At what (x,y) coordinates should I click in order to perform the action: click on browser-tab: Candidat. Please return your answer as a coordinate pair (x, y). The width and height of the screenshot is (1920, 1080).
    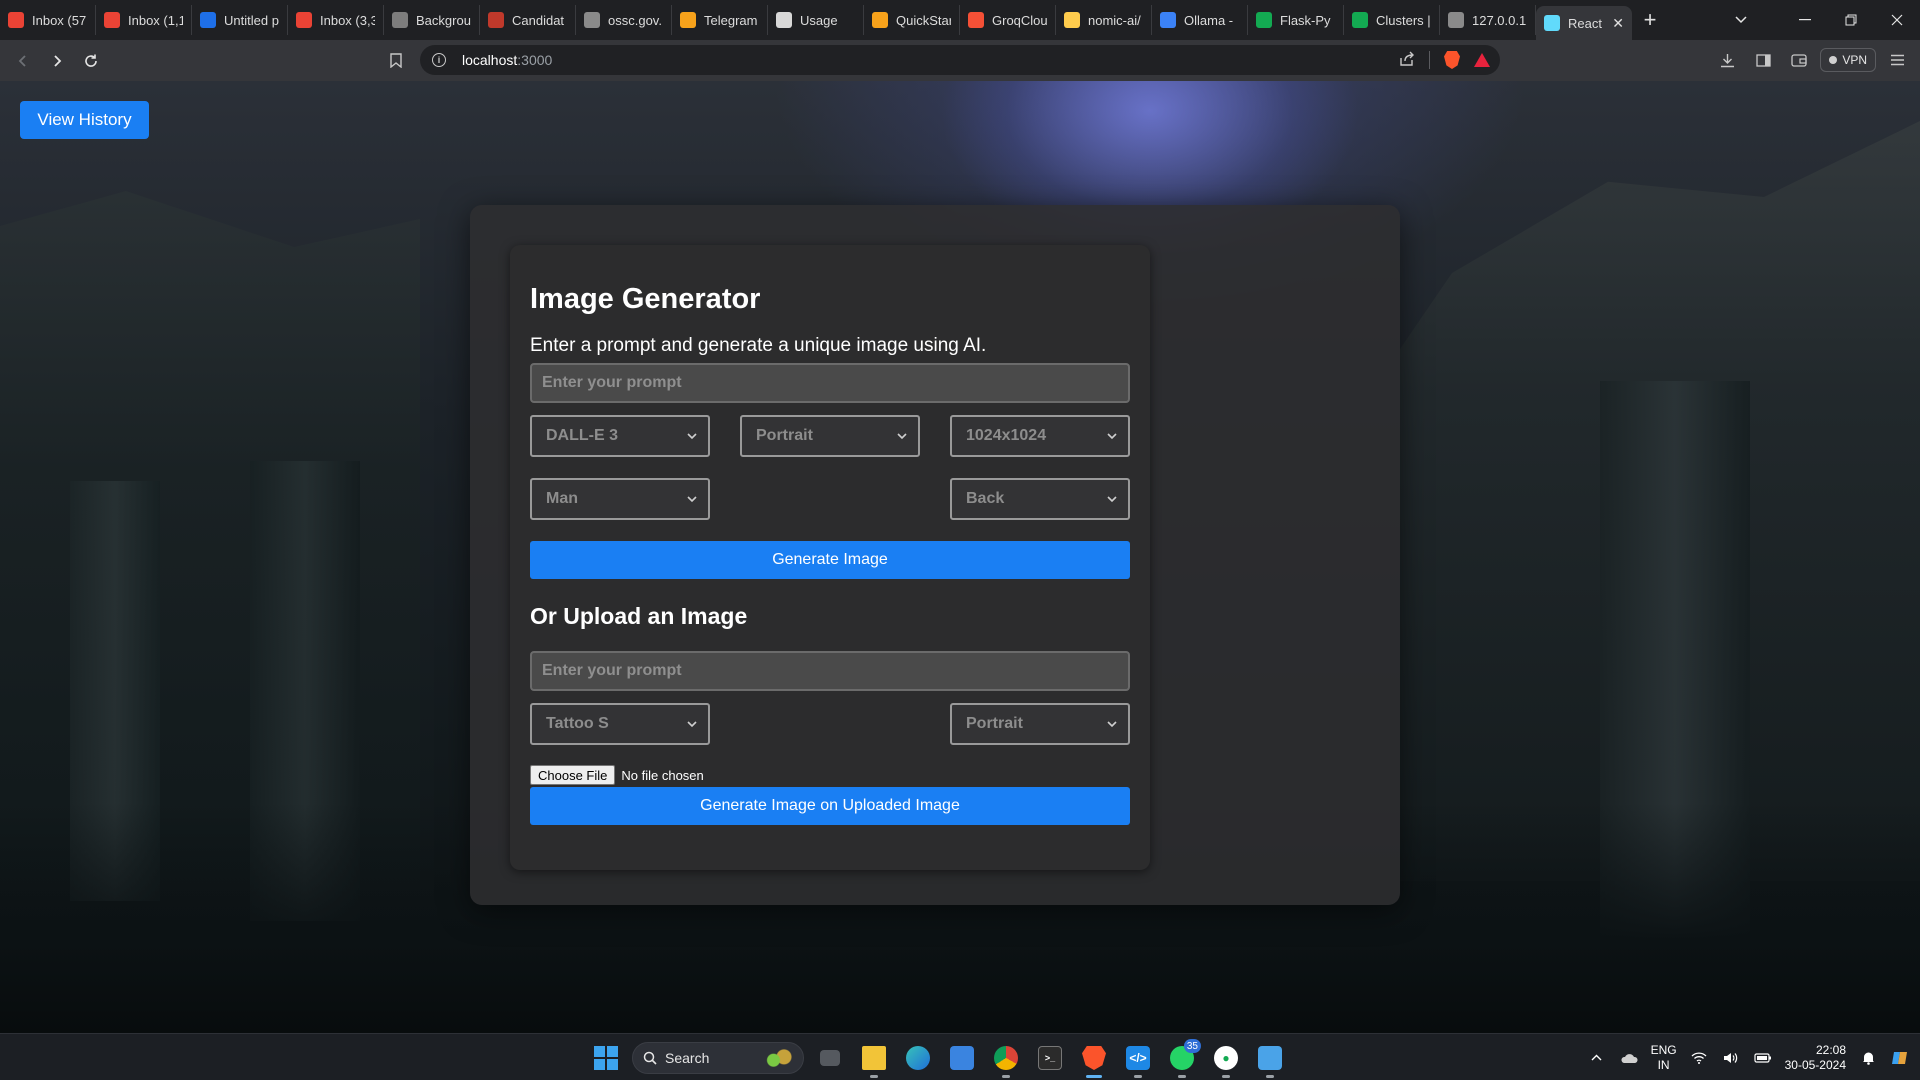
    Looking at the image, I should click on (528, 20).